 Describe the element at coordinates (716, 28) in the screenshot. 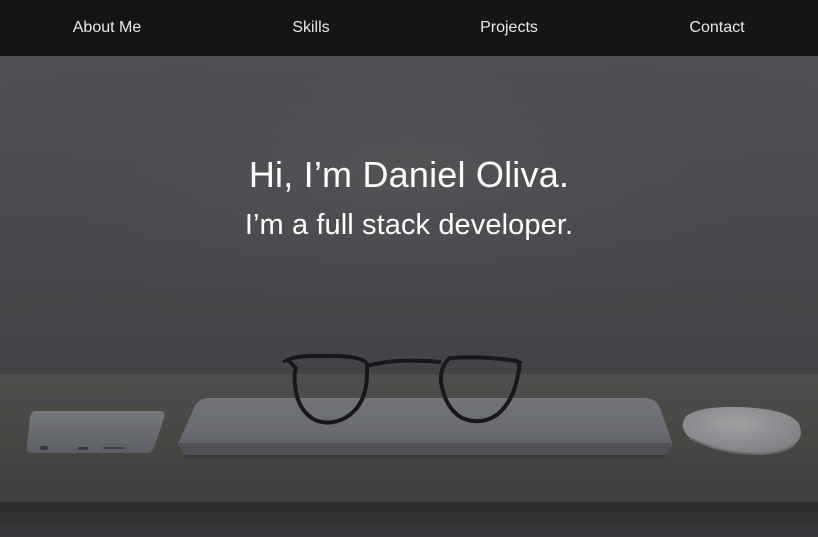

I see `nav-link-contact: Contact` at that location.